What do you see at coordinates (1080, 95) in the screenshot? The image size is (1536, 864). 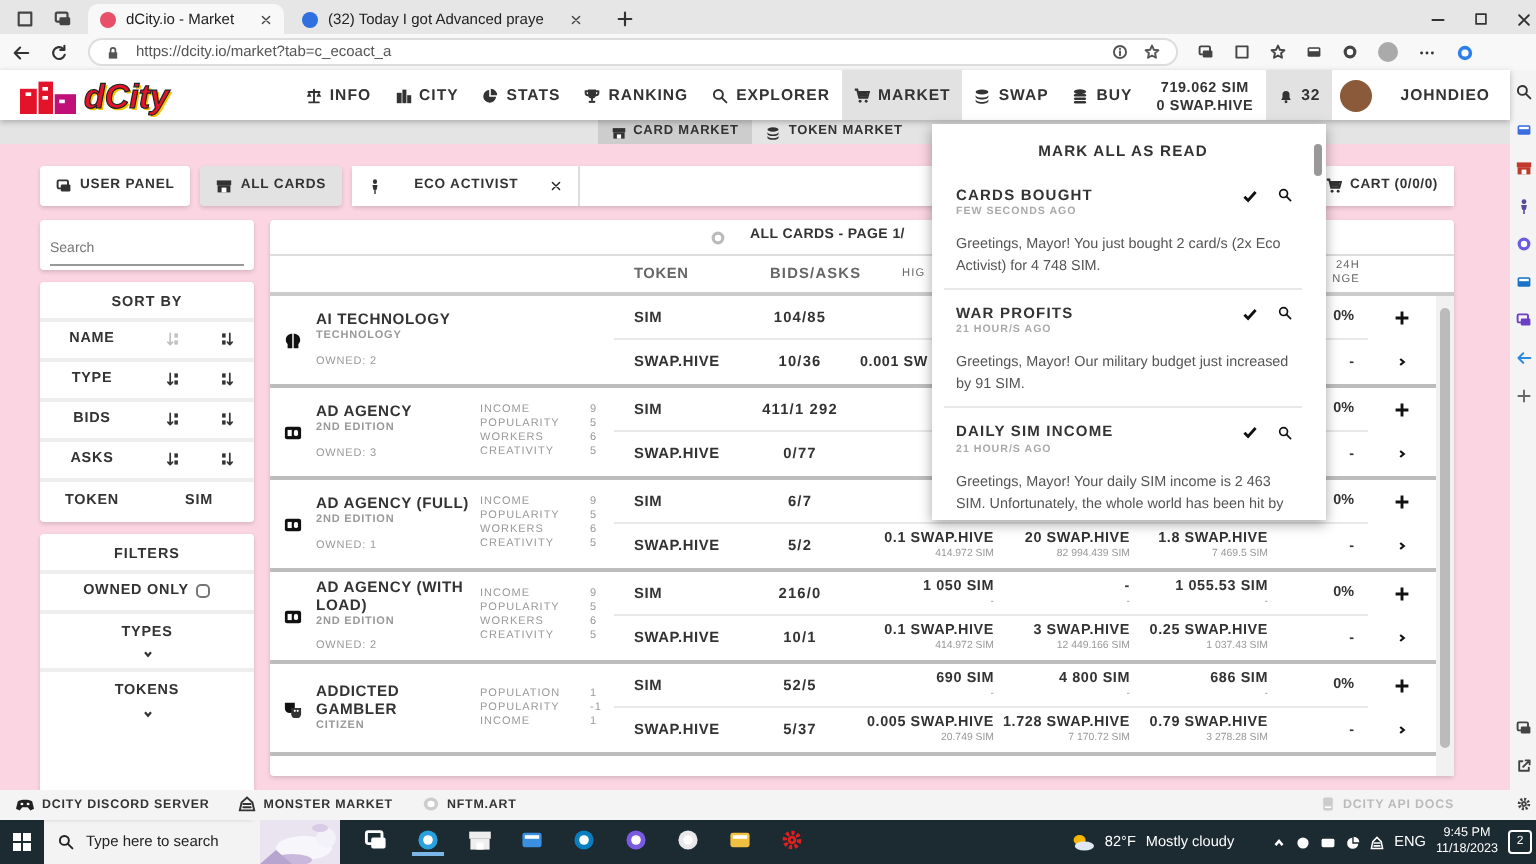 I see `coin-stack-icon` at bounding box center [1080, 95].